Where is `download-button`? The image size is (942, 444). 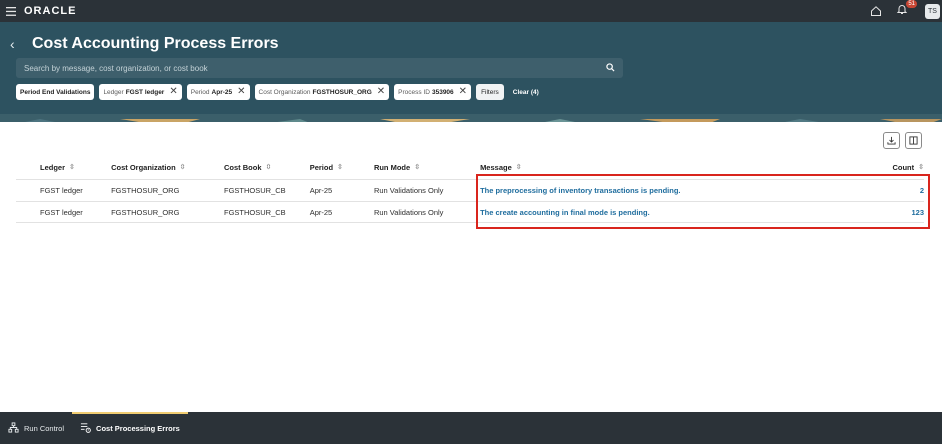 download-button is located at coordinates (891, 140).